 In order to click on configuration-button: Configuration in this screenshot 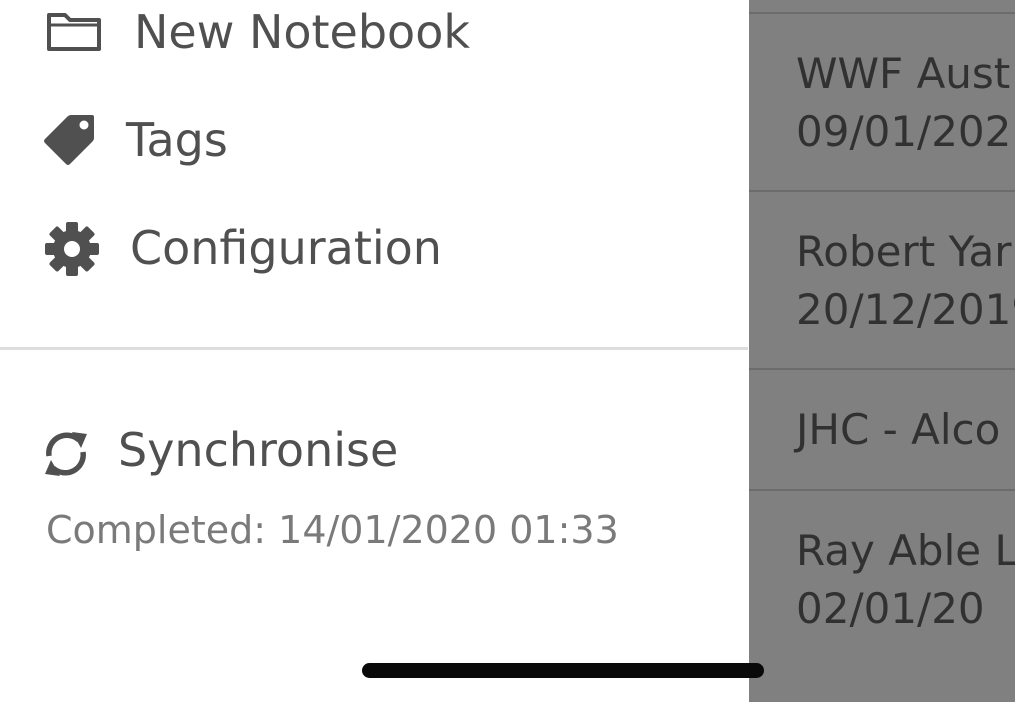, I will do `click(374, 248)`.